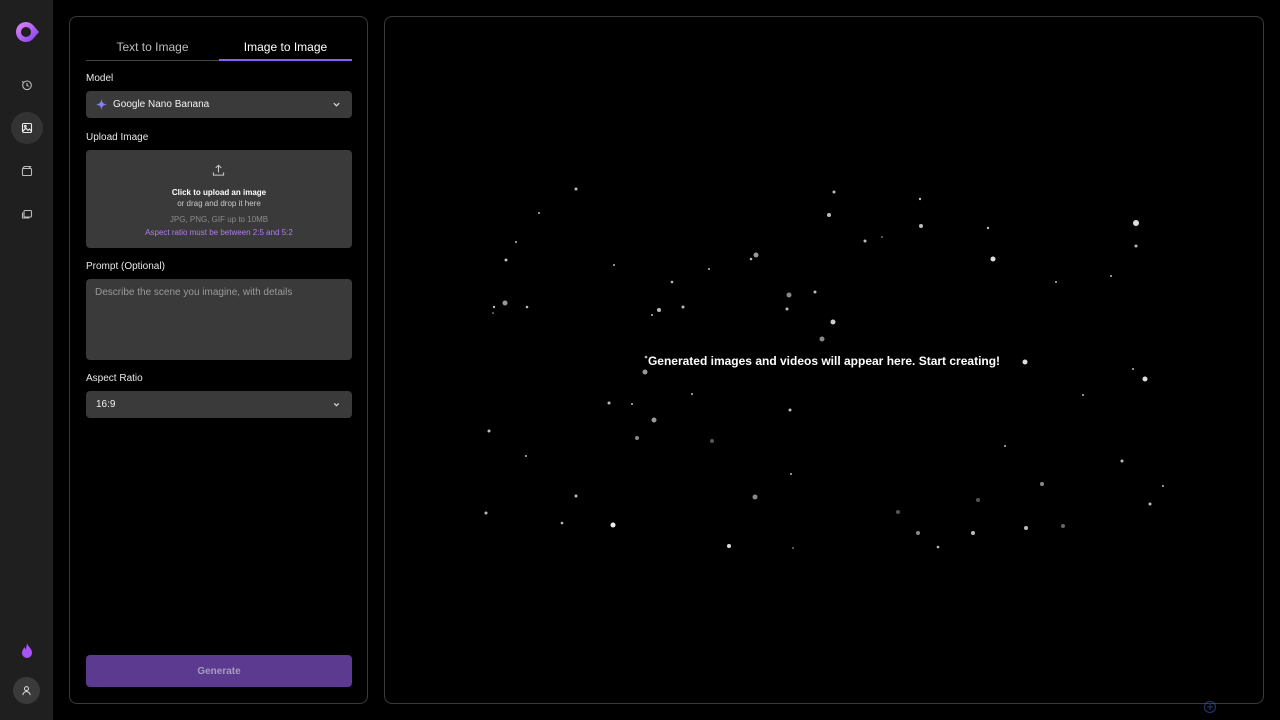 The width and height of the screenshot is (1280, 720). What do you see at coordinates (1210, 707) in the screenshot?
I see `watermark-logo-icon` at bounding box center [1210, 707].